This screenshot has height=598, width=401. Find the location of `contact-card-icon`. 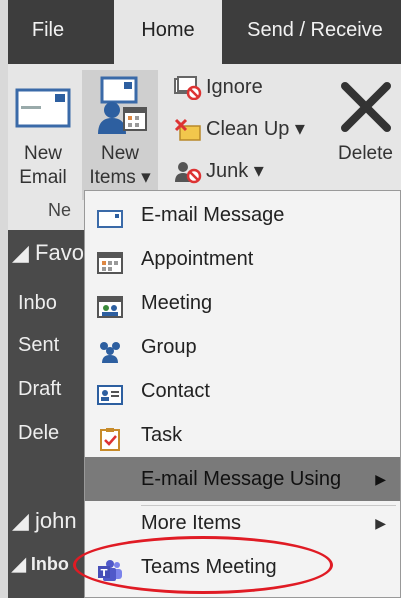

contact-card-icon is located at coordinates (110, 392).